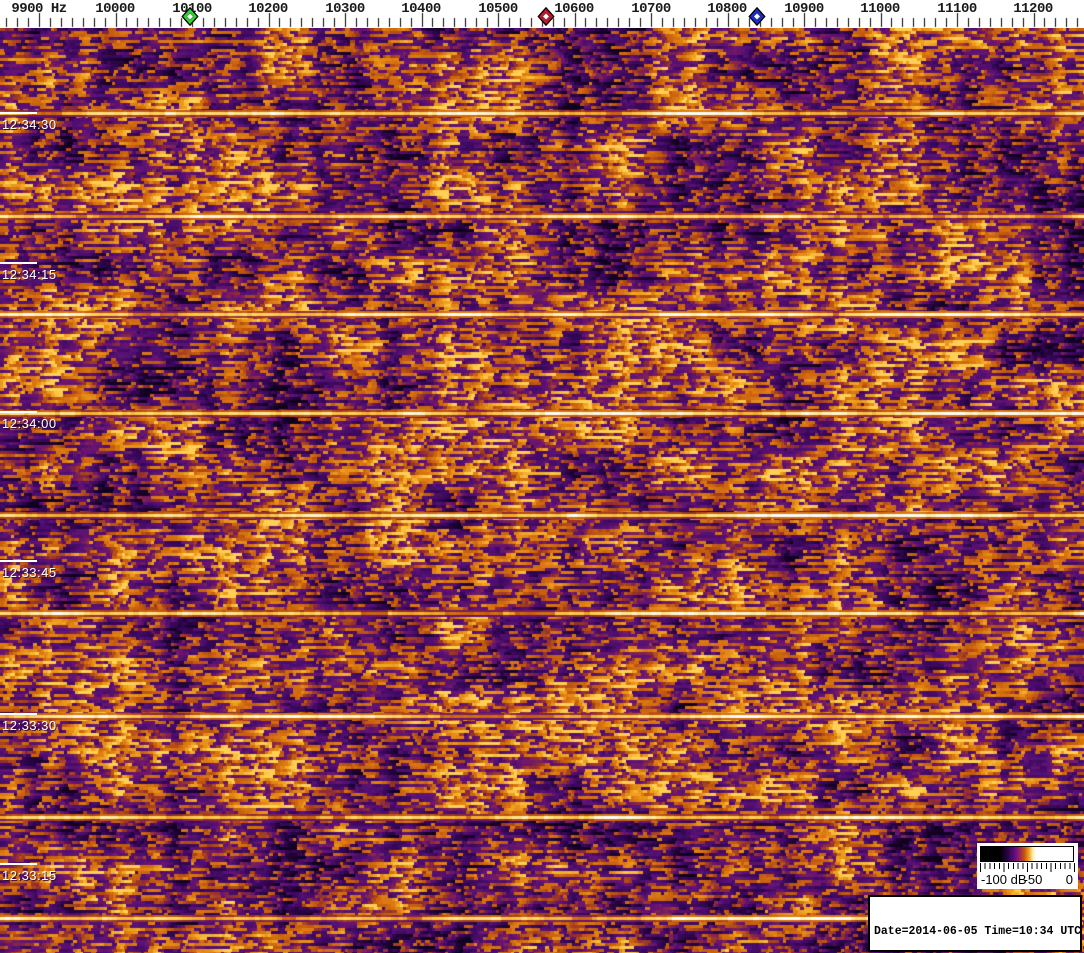  Describe the element at coordinates (29, 274) in the screenshot. I see `time-label-123415: 12:34:15` at that location.